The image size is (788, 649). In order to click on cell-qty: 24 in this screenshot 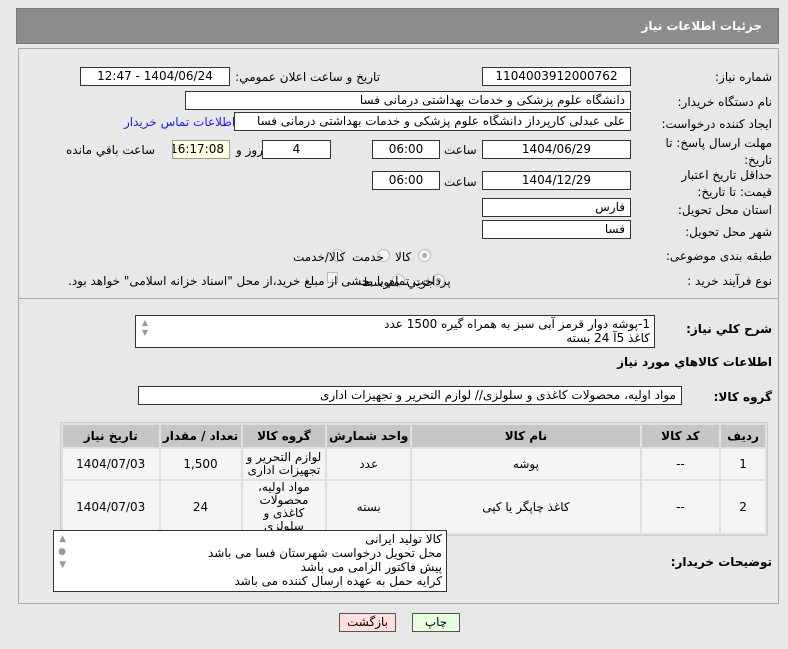, I will do `click(200, 507)`.